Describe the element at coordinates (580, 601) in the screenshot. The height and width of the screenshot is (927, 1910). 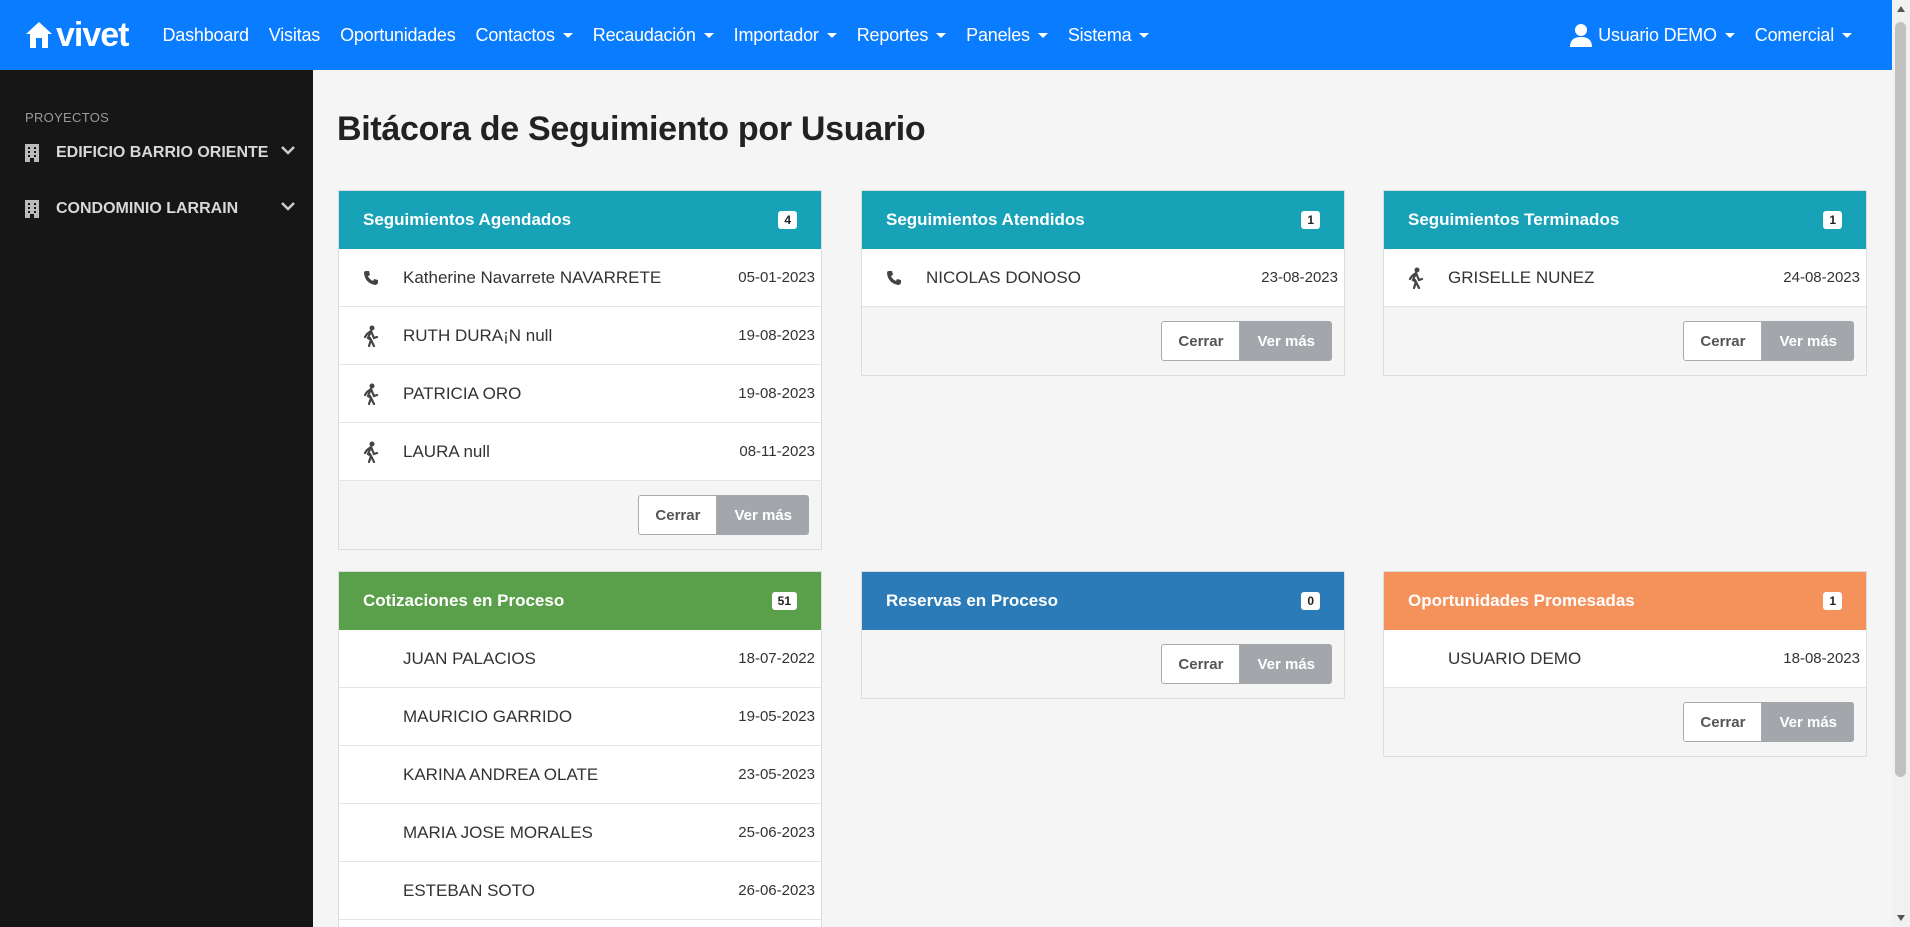
I see `panel-header: Cotizaciones en Proceso 51` at that location.